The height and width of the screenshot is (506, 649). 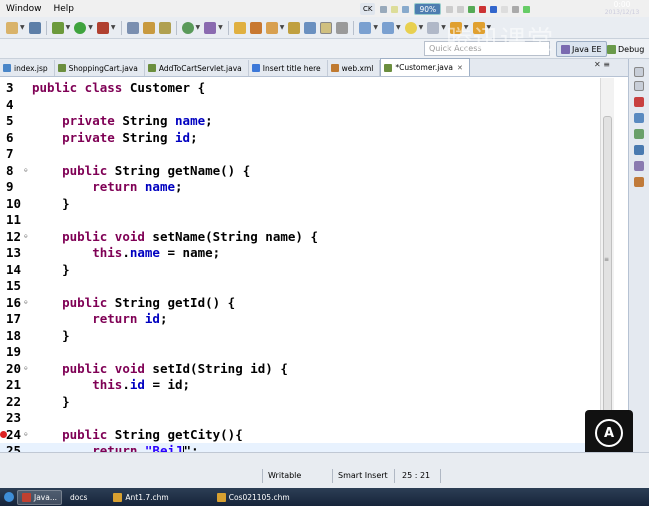 I want to click on new-class-icon, so click(x=187, y=27).